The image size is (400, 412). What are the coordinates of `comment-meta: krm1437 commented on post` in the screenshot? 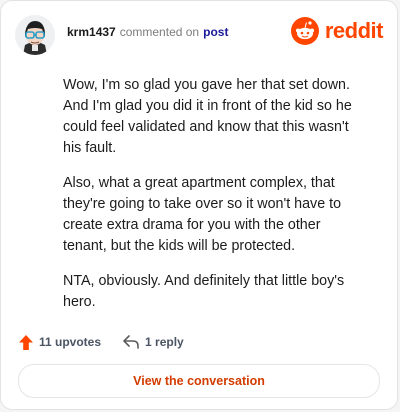 It's located at (147, 32).